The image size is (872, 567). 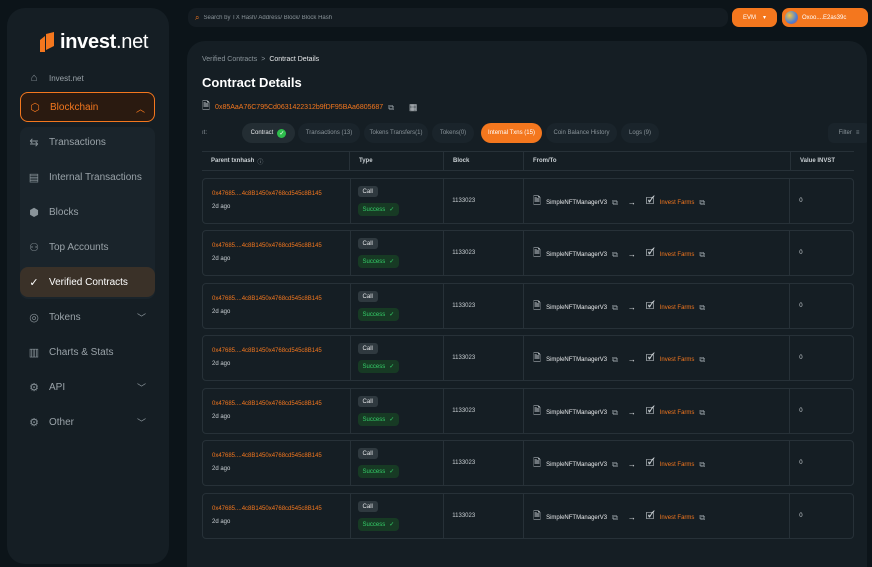 I want to click on filter-button: Filter ≡, so click(x=847, y=133).